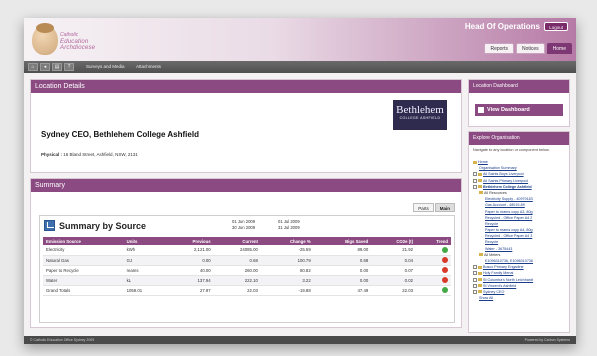 This screenshot has width=597, height=356. I want to click on row-co2e: 0.04, so click(394, 260).